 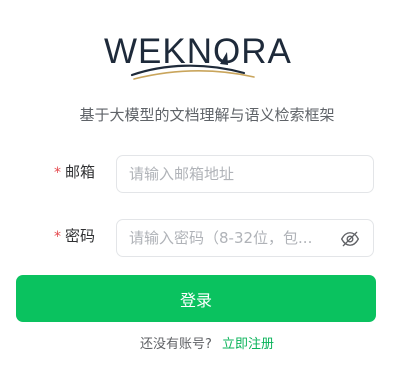 I want to click on logo-swoosh-icon, so click(x=192, y=66).